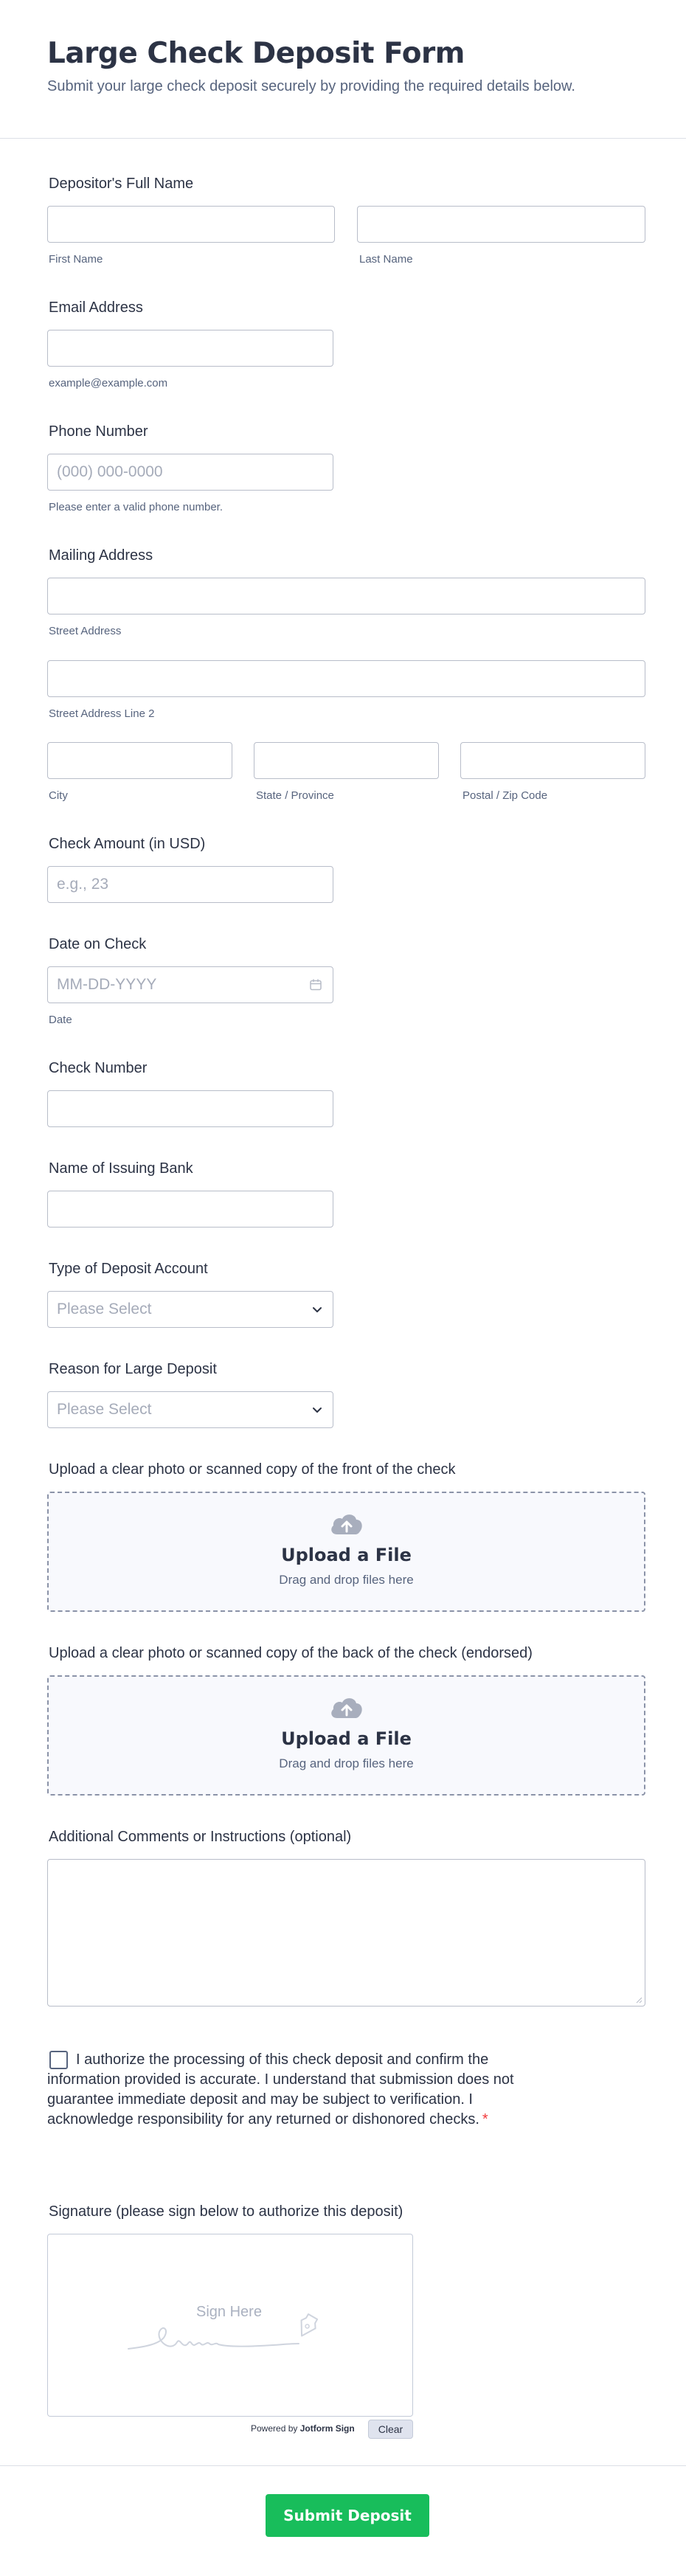 The height and width of the screenshot is (2576, 686). Describe the element at coordinates (346, 1555) in the screenshot. I see `upload-front-title: Upload a File` at that location.